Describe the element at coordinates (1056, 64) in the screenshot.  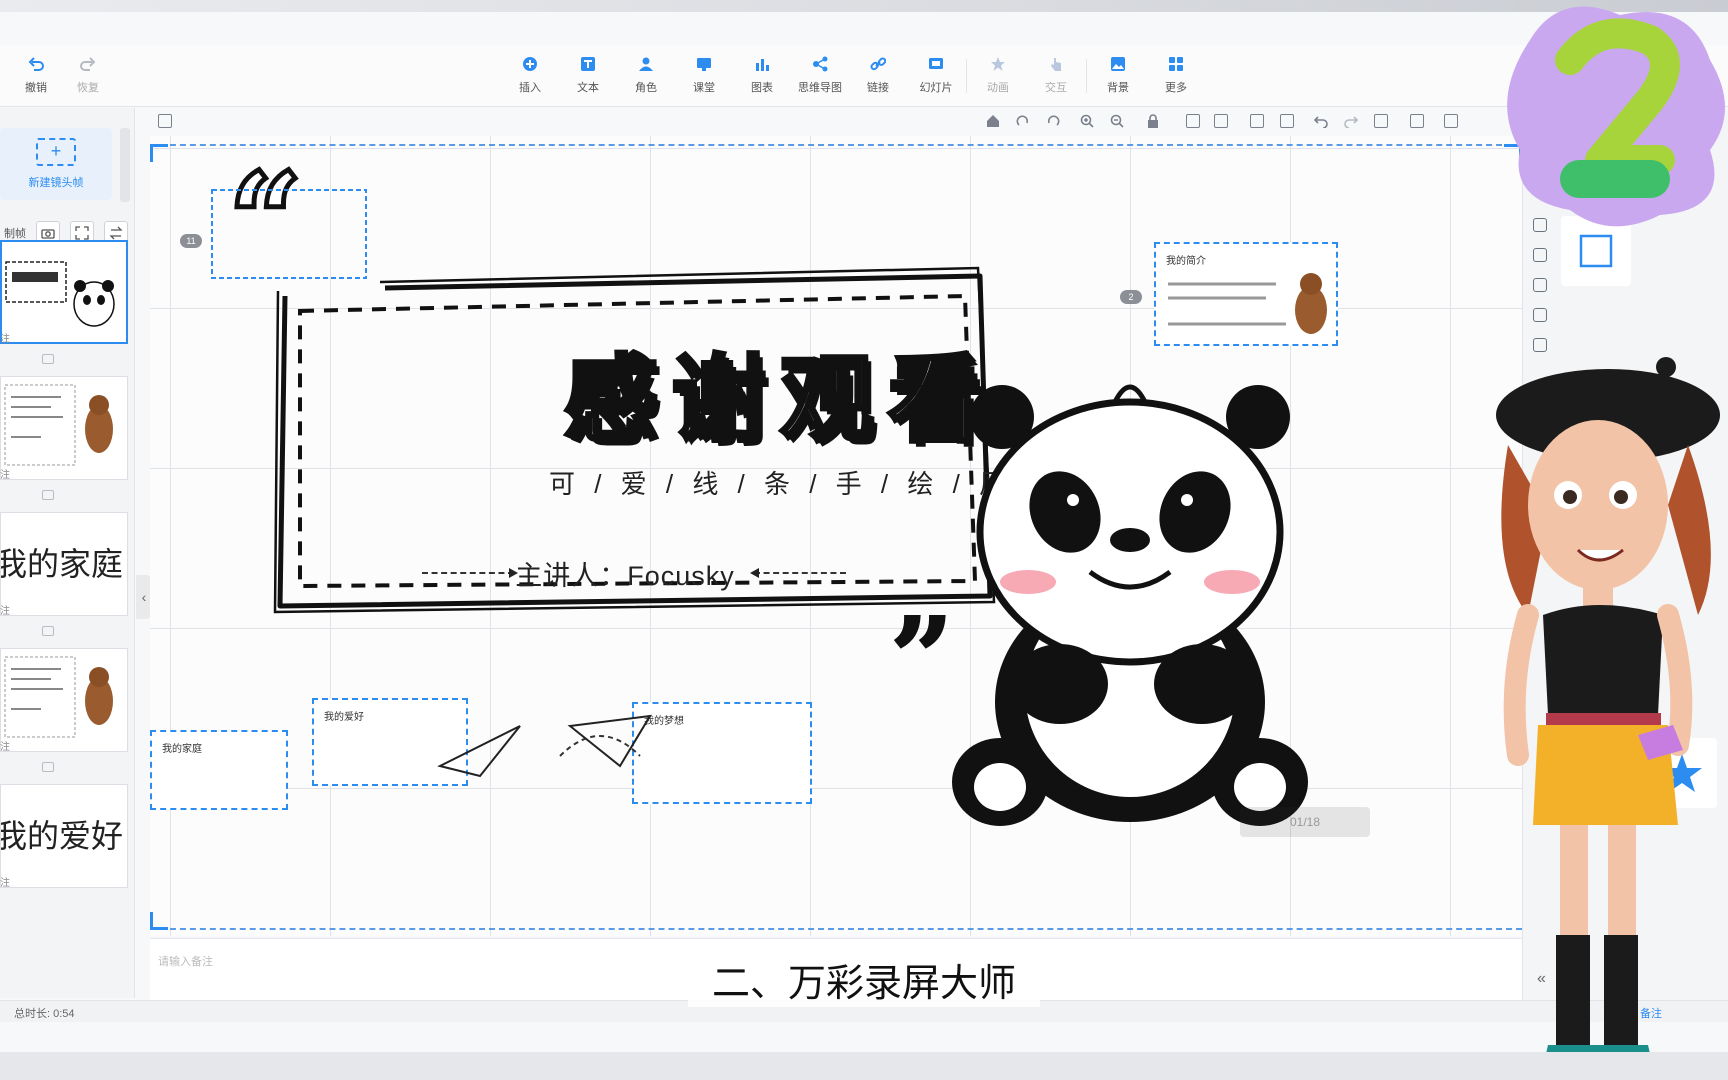
I see `hand-pointer-icon` at that location.